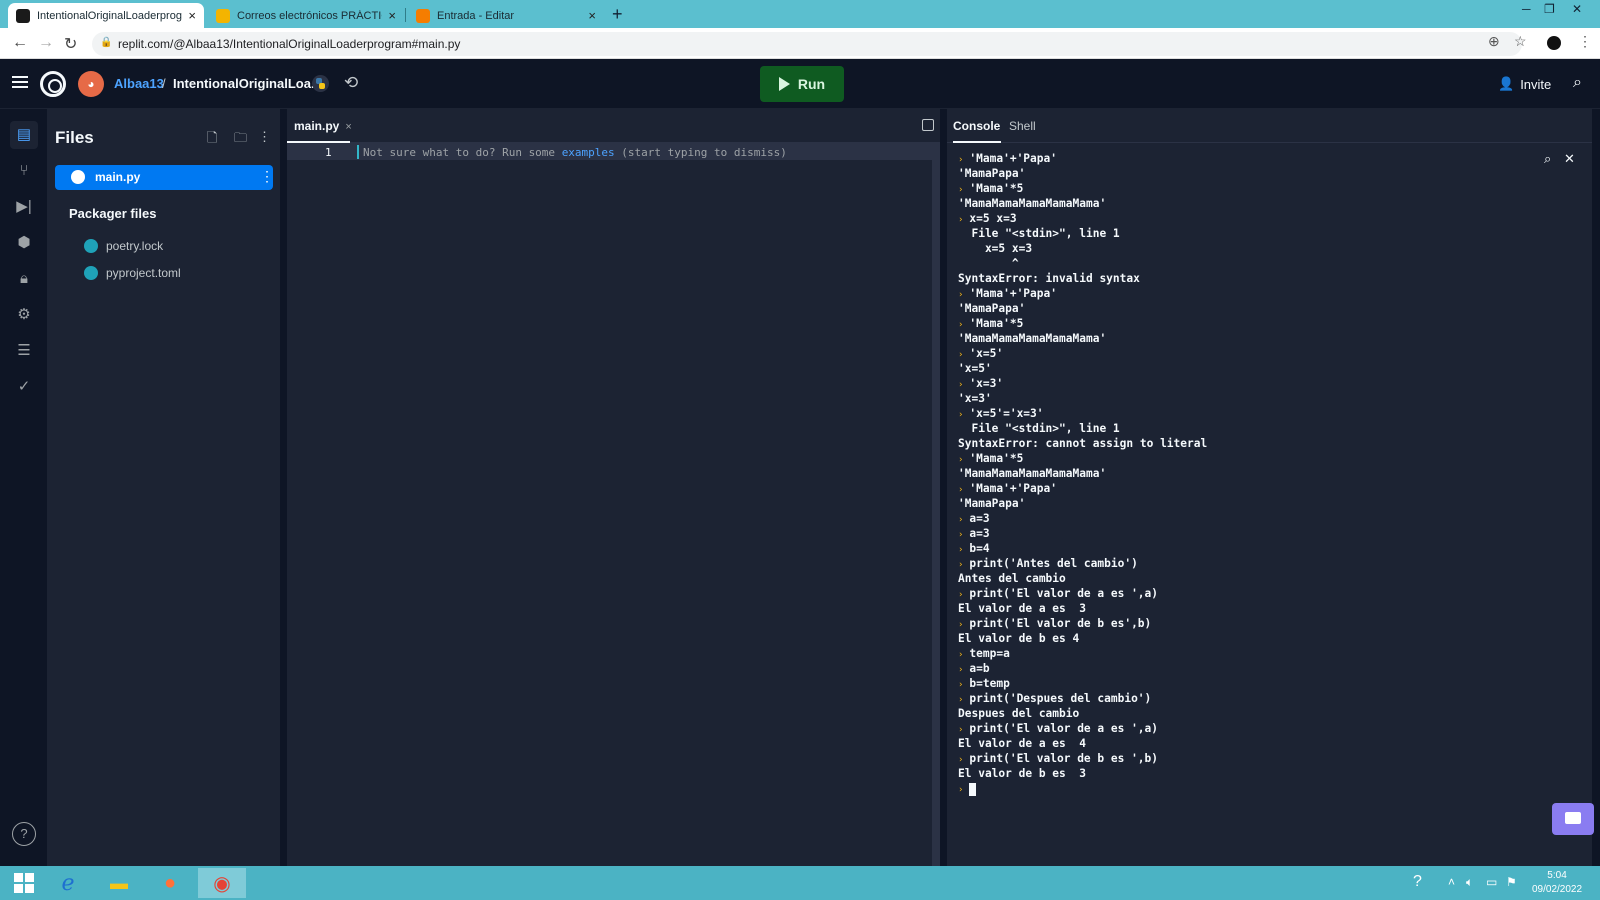 The height and width of the screenshot is (900, 1600). I want to click on console-line: › a=3, so click(1238, 518).